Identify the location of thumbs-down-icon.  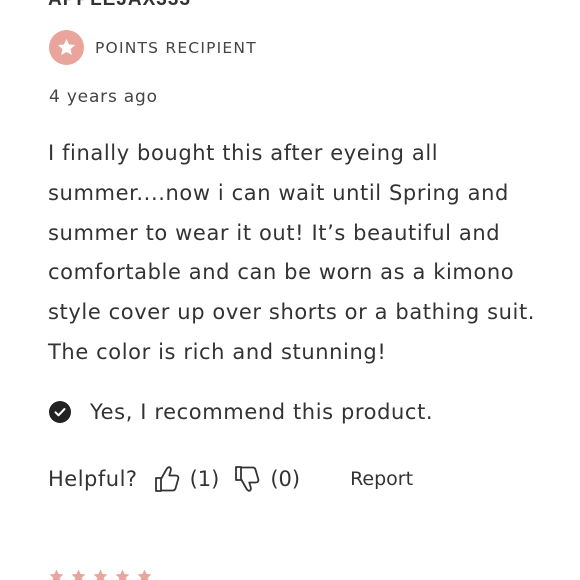
(247, 479).